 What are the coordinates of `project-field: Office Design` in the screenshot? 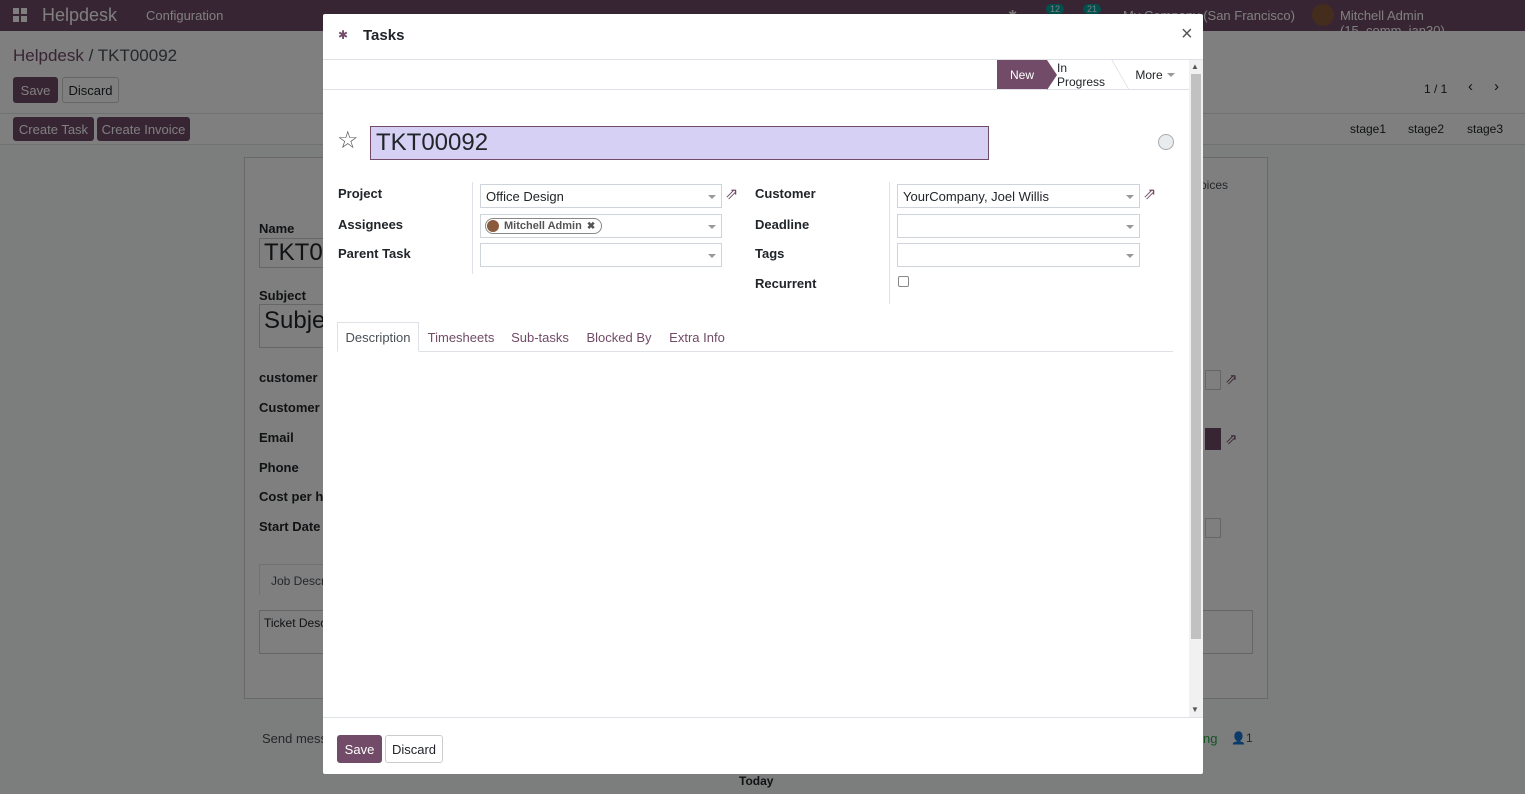 It's located at (601, 196).